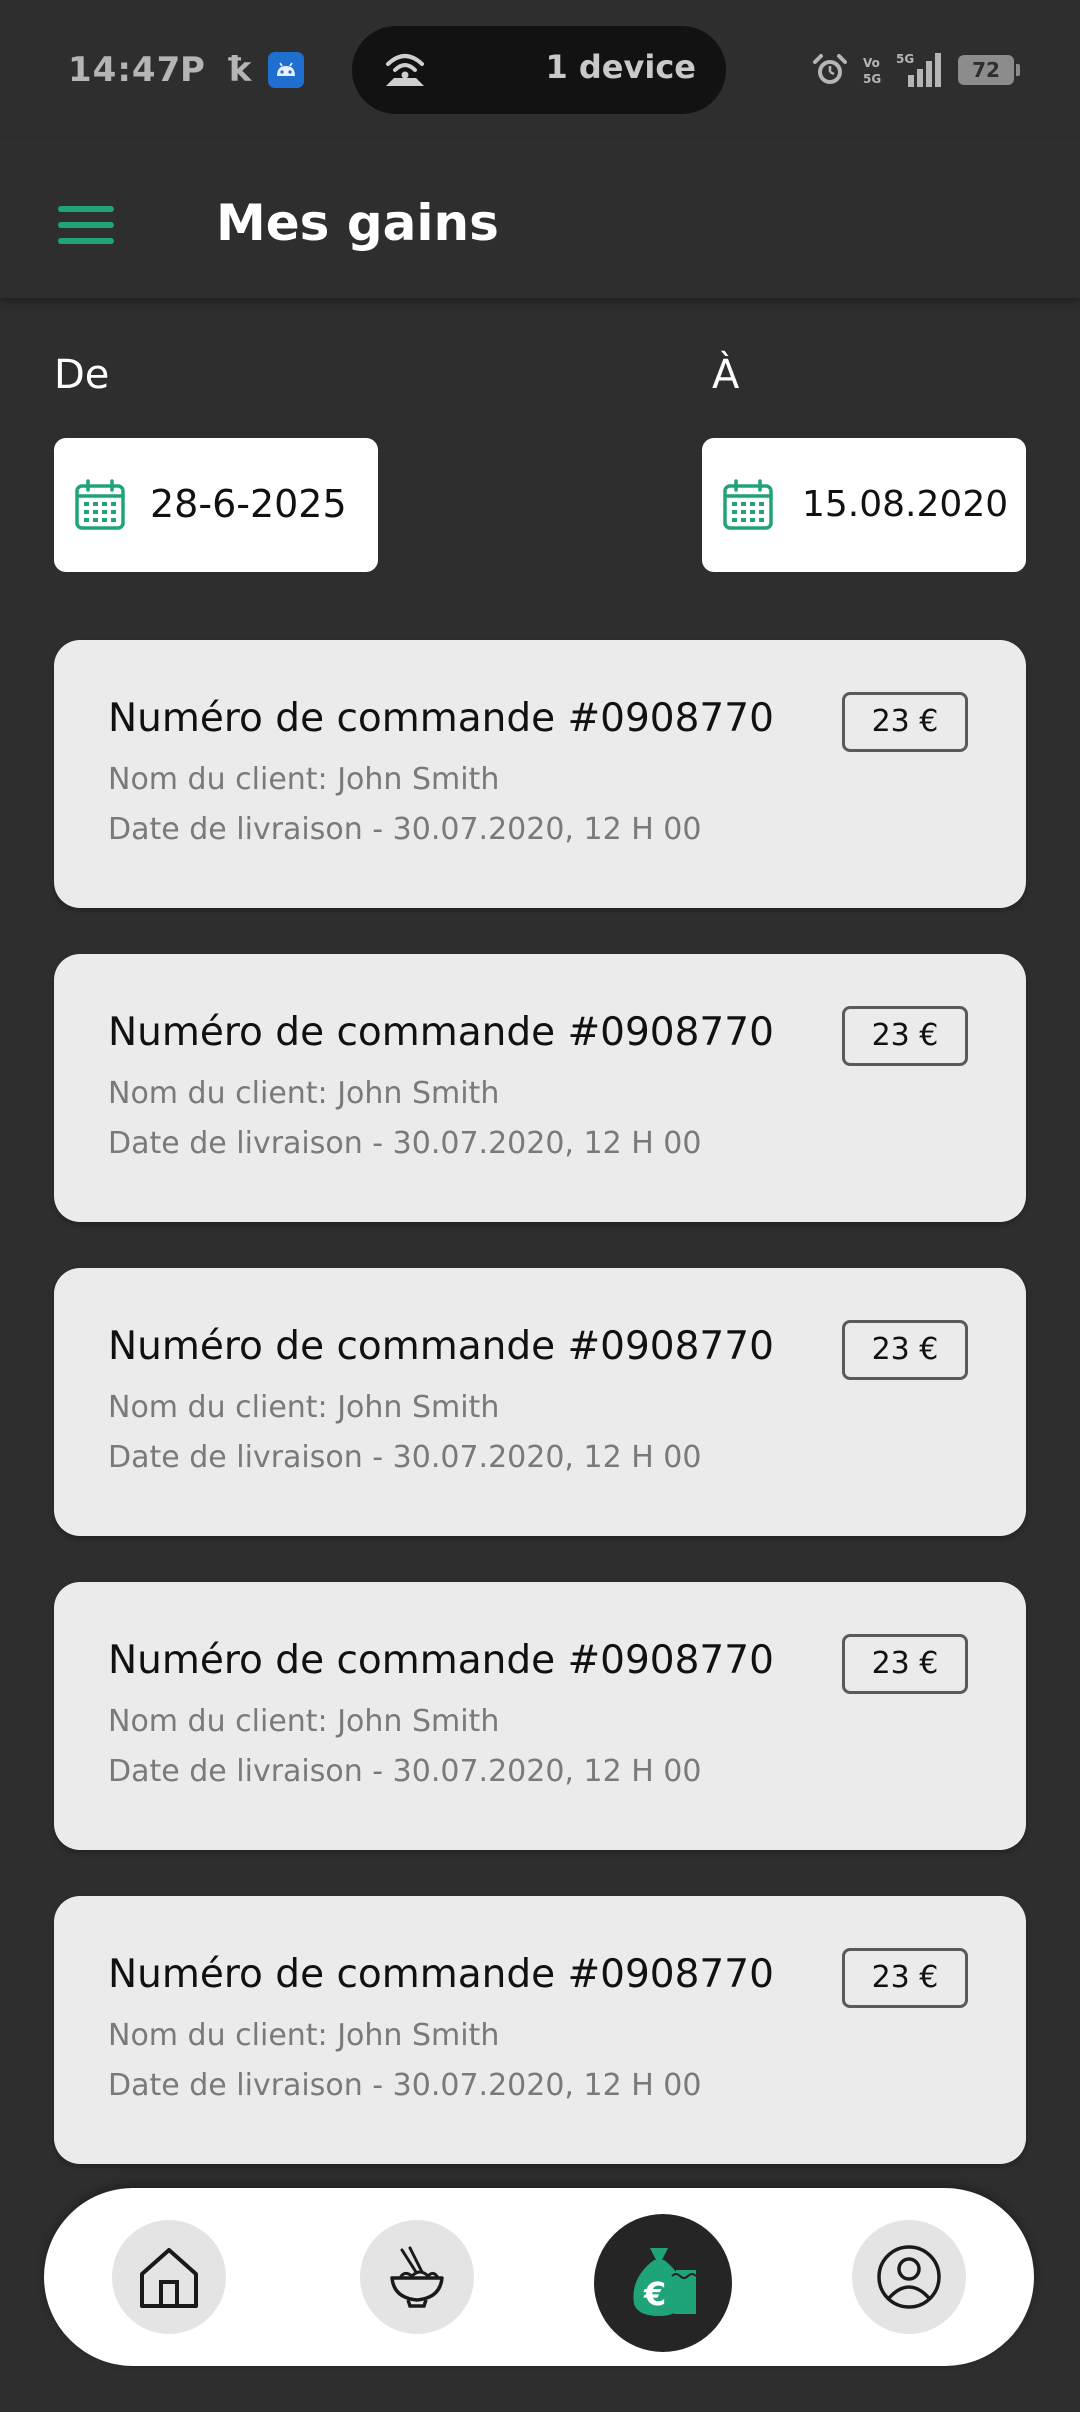 Image resolution: width=1080 pixels, height=2412 pixels. Describe the element at coordinates (82, 375) in the screenshot. I see `from-date-label: De` at that location.